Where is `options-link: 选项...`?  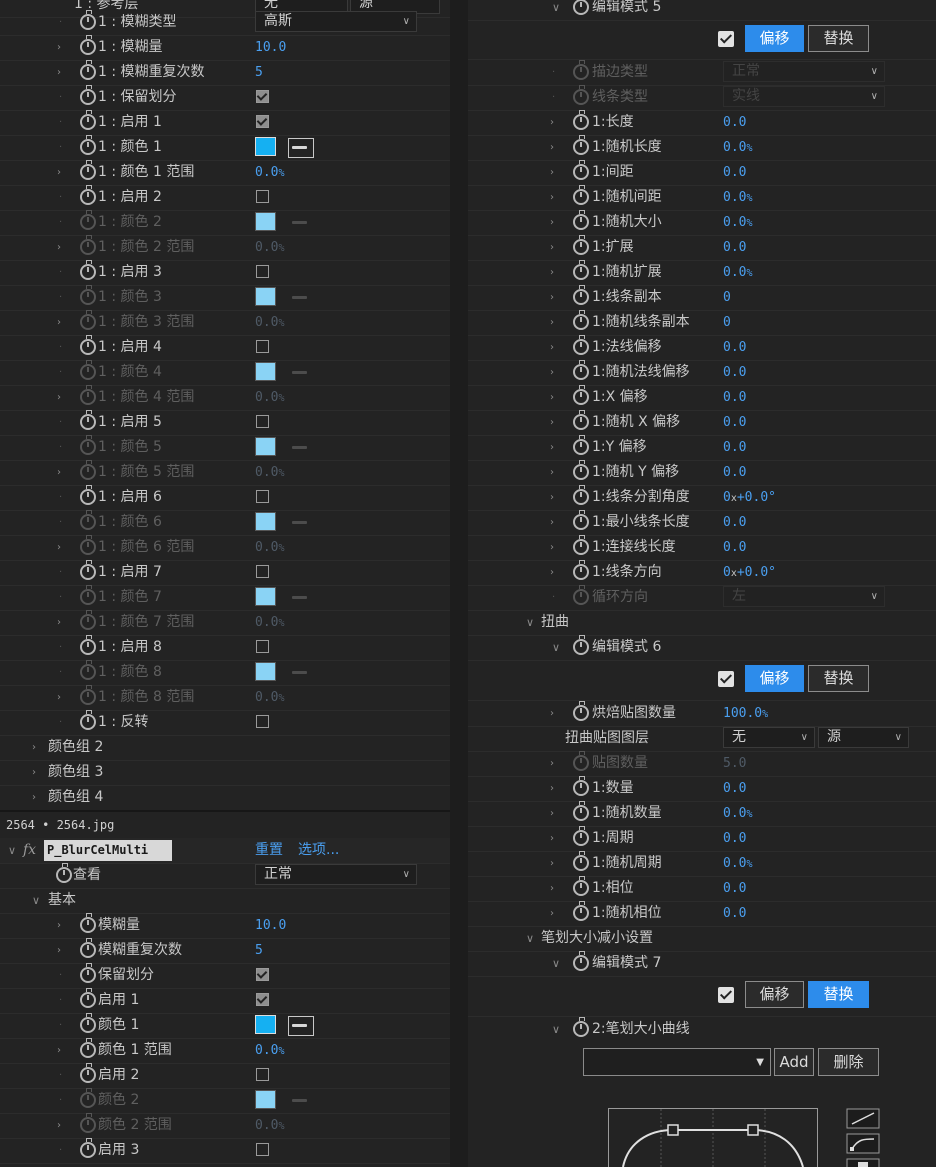 options-link: 选项... is located at coordinates (318, 850).